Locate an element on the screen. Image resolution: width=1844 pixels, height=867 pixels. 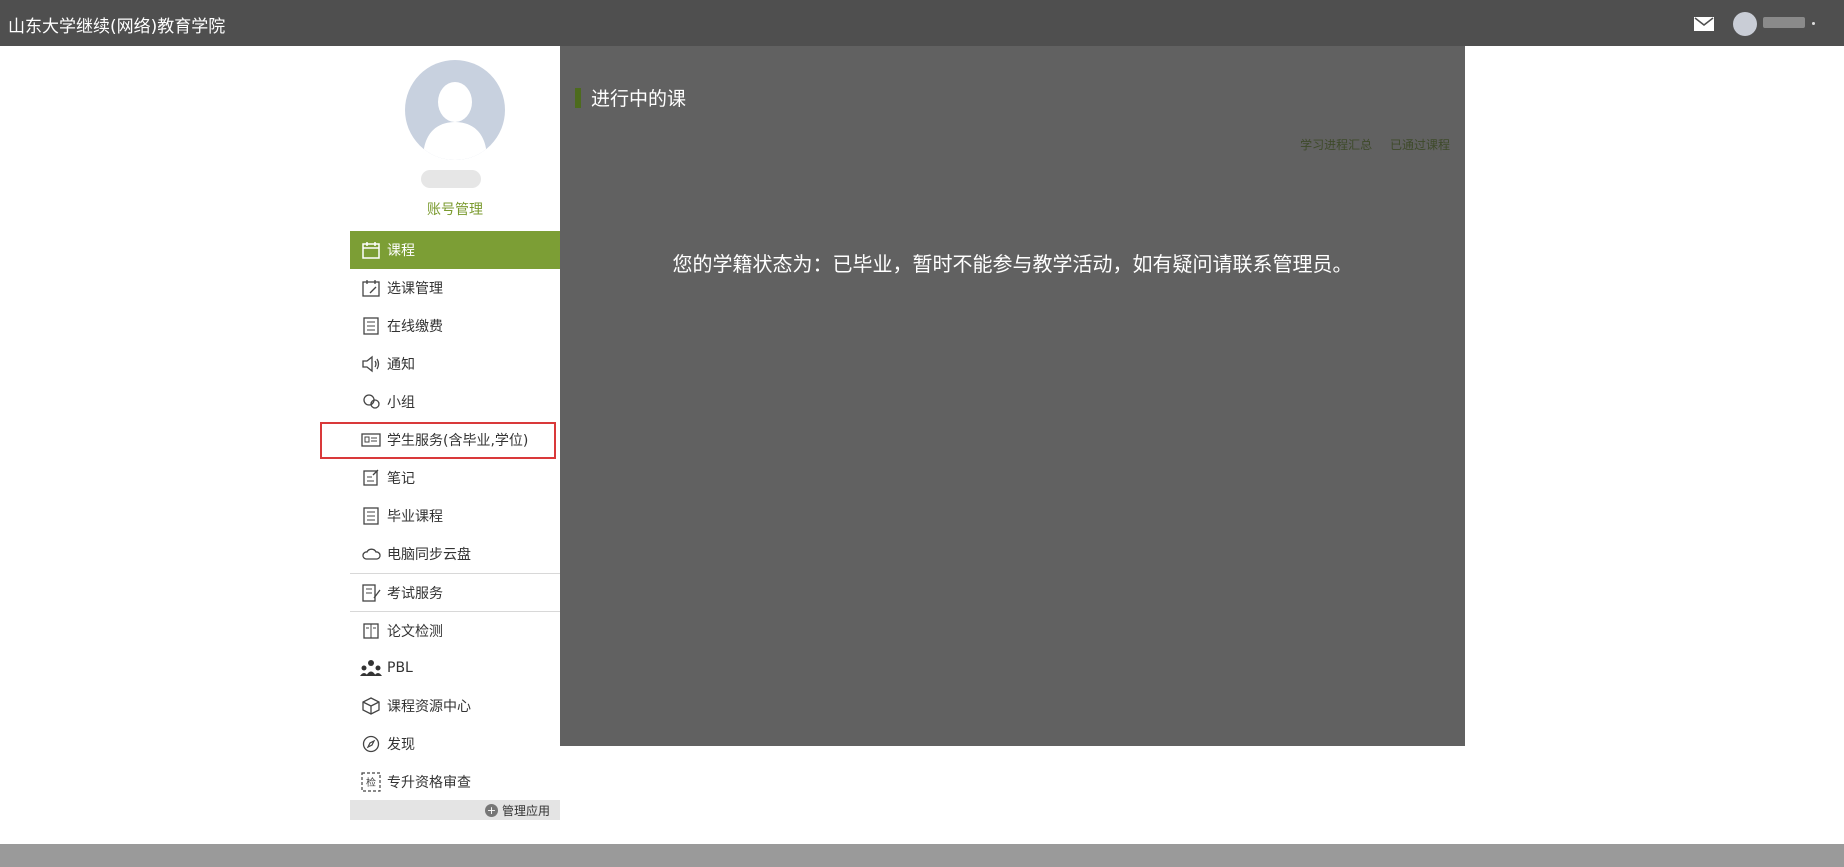
user-avatar is located at coordinates (1745, 24).